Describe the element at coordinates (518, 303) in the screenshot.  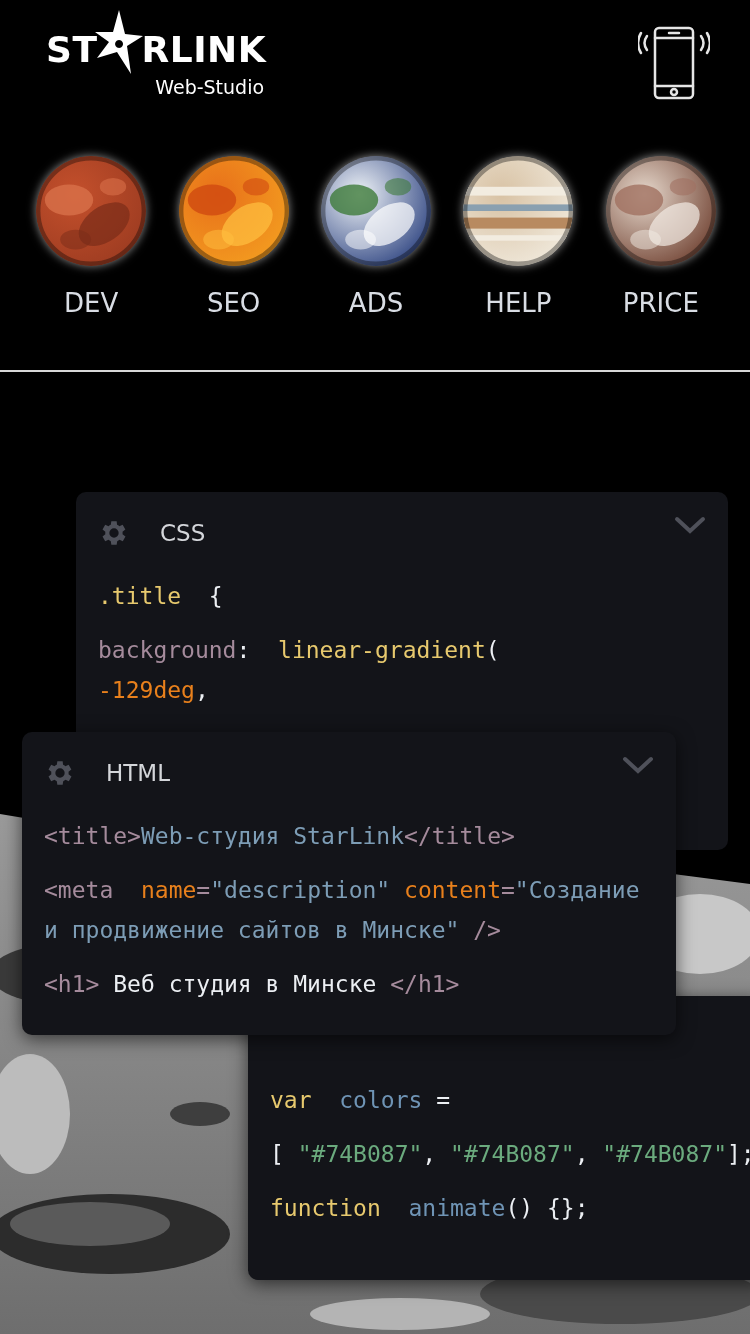
I see `nav-link: HELP` at that location.